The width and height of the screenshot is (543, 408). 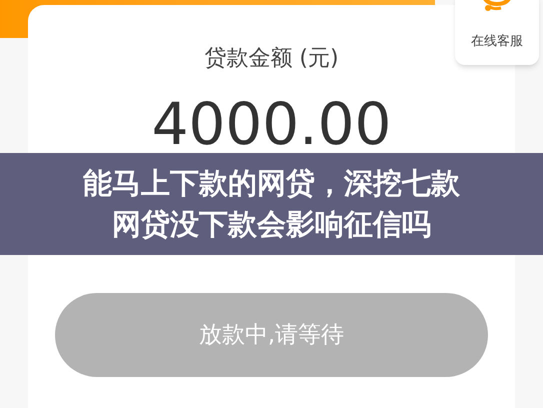 I want to click on support-label: 在线客服, so click(x=497, y=41).